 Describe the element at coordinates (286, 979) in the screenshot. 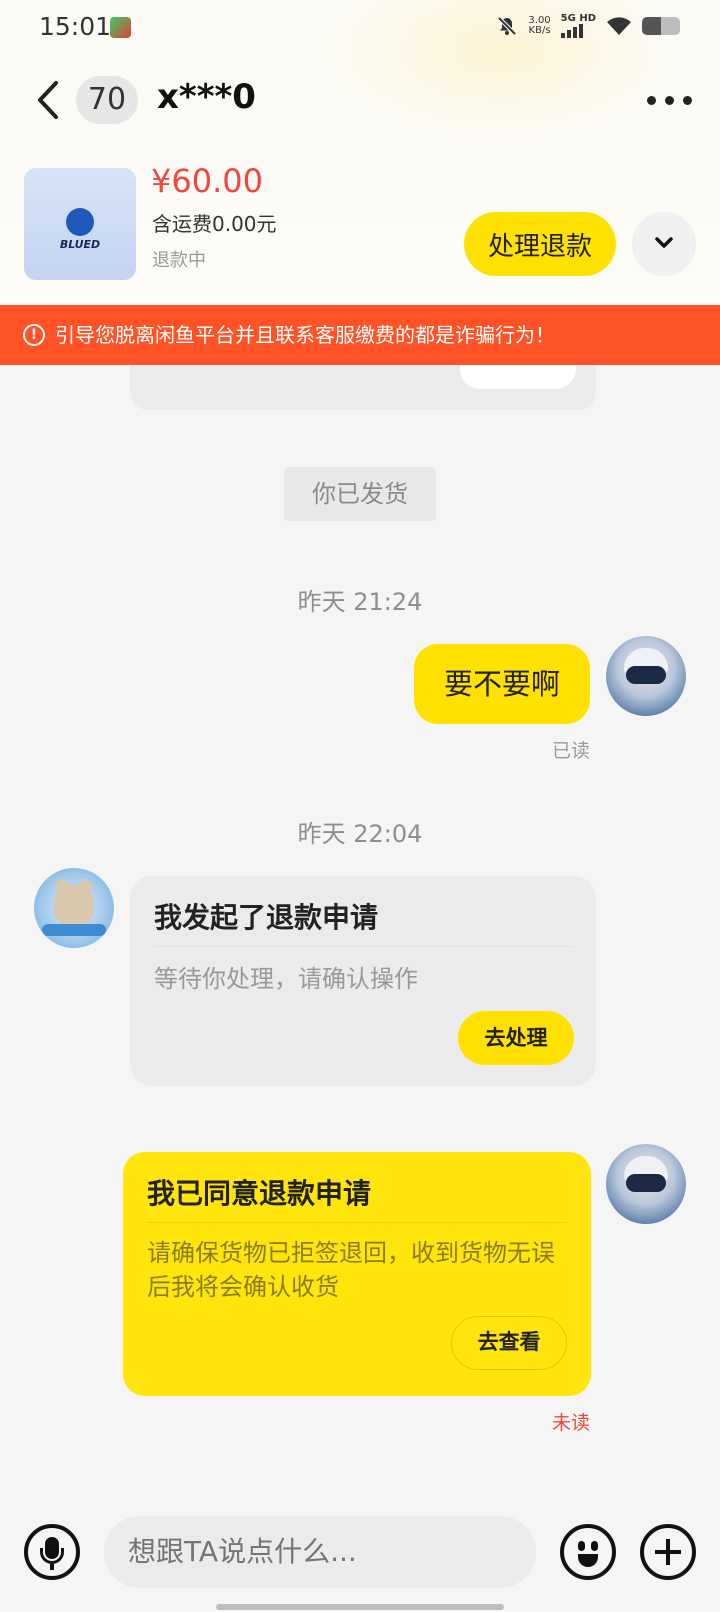

I see `refund-request-desc: 等待你处理，请确认操作` at that location.